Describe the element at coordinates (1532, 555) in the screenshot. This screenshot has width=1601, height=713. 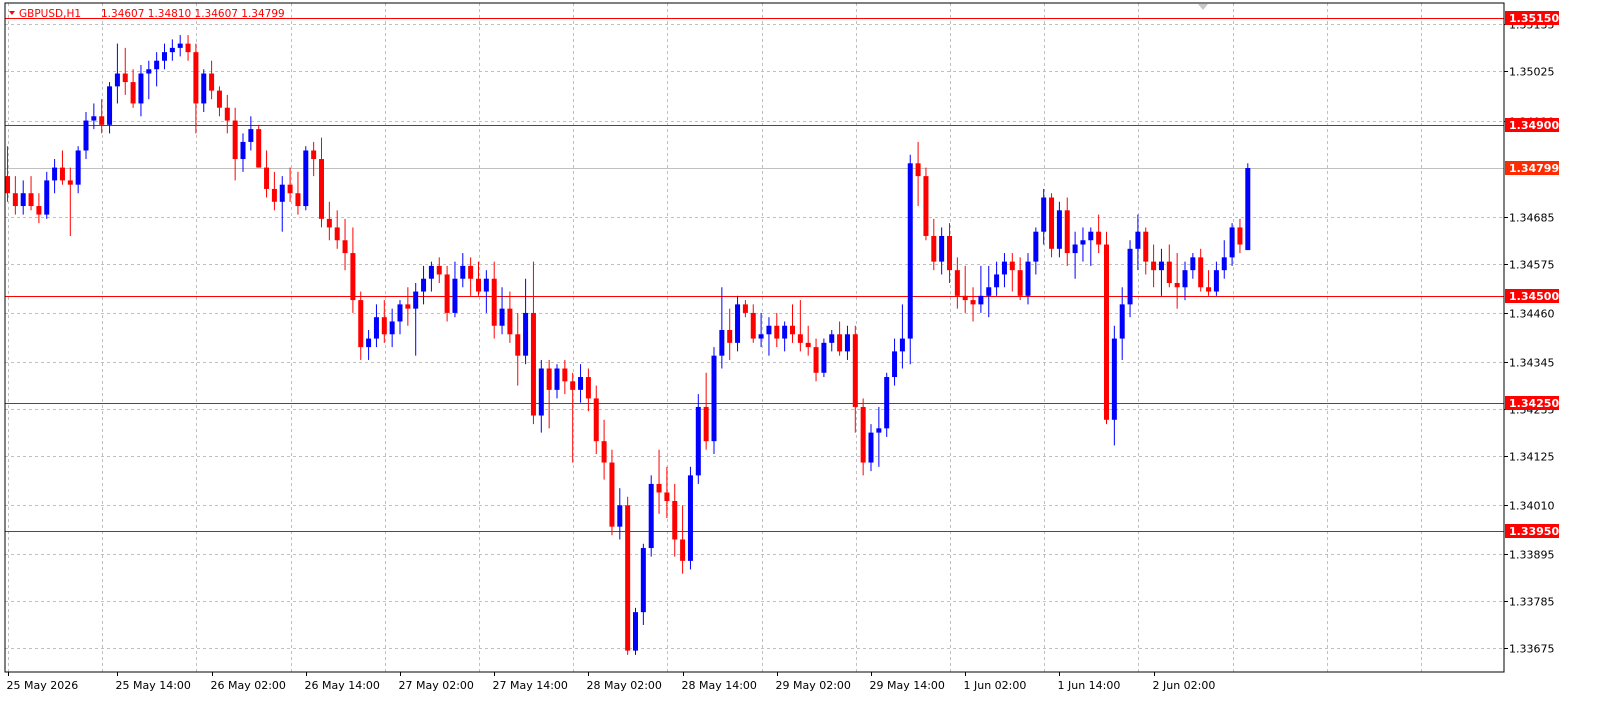
I see `price-tick-label: 1.33895` at that location.